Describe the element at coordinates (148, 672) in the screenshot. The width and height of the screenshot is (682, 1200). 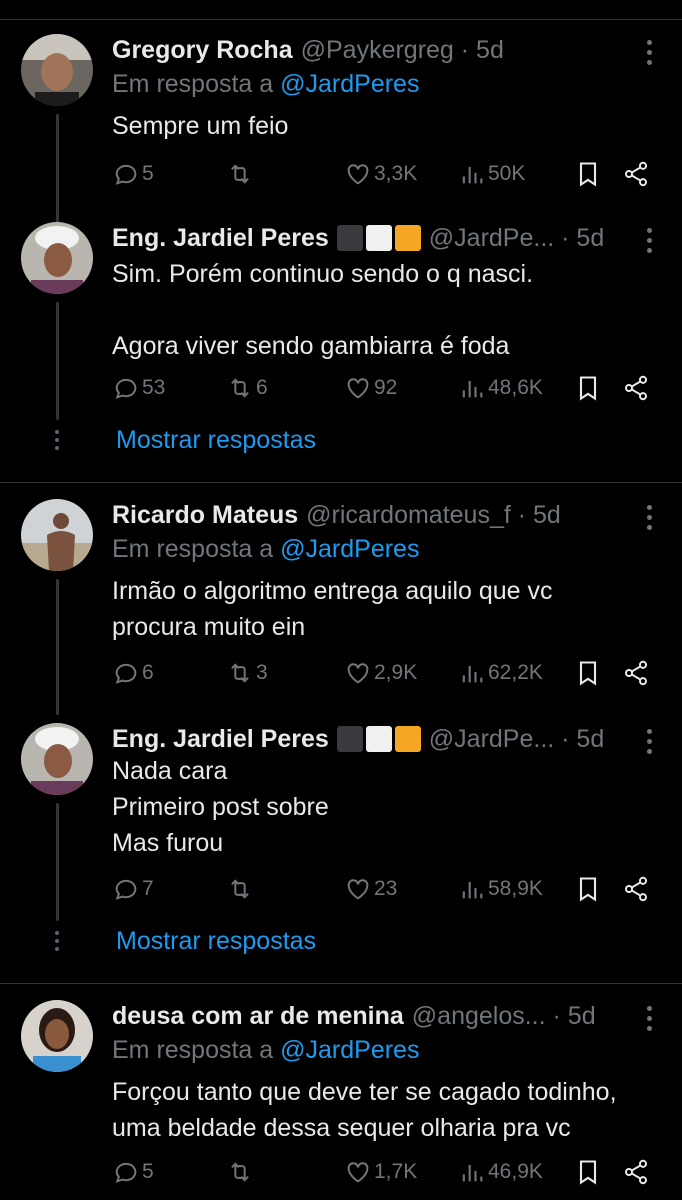
I see `reply-count: 6` at that location.